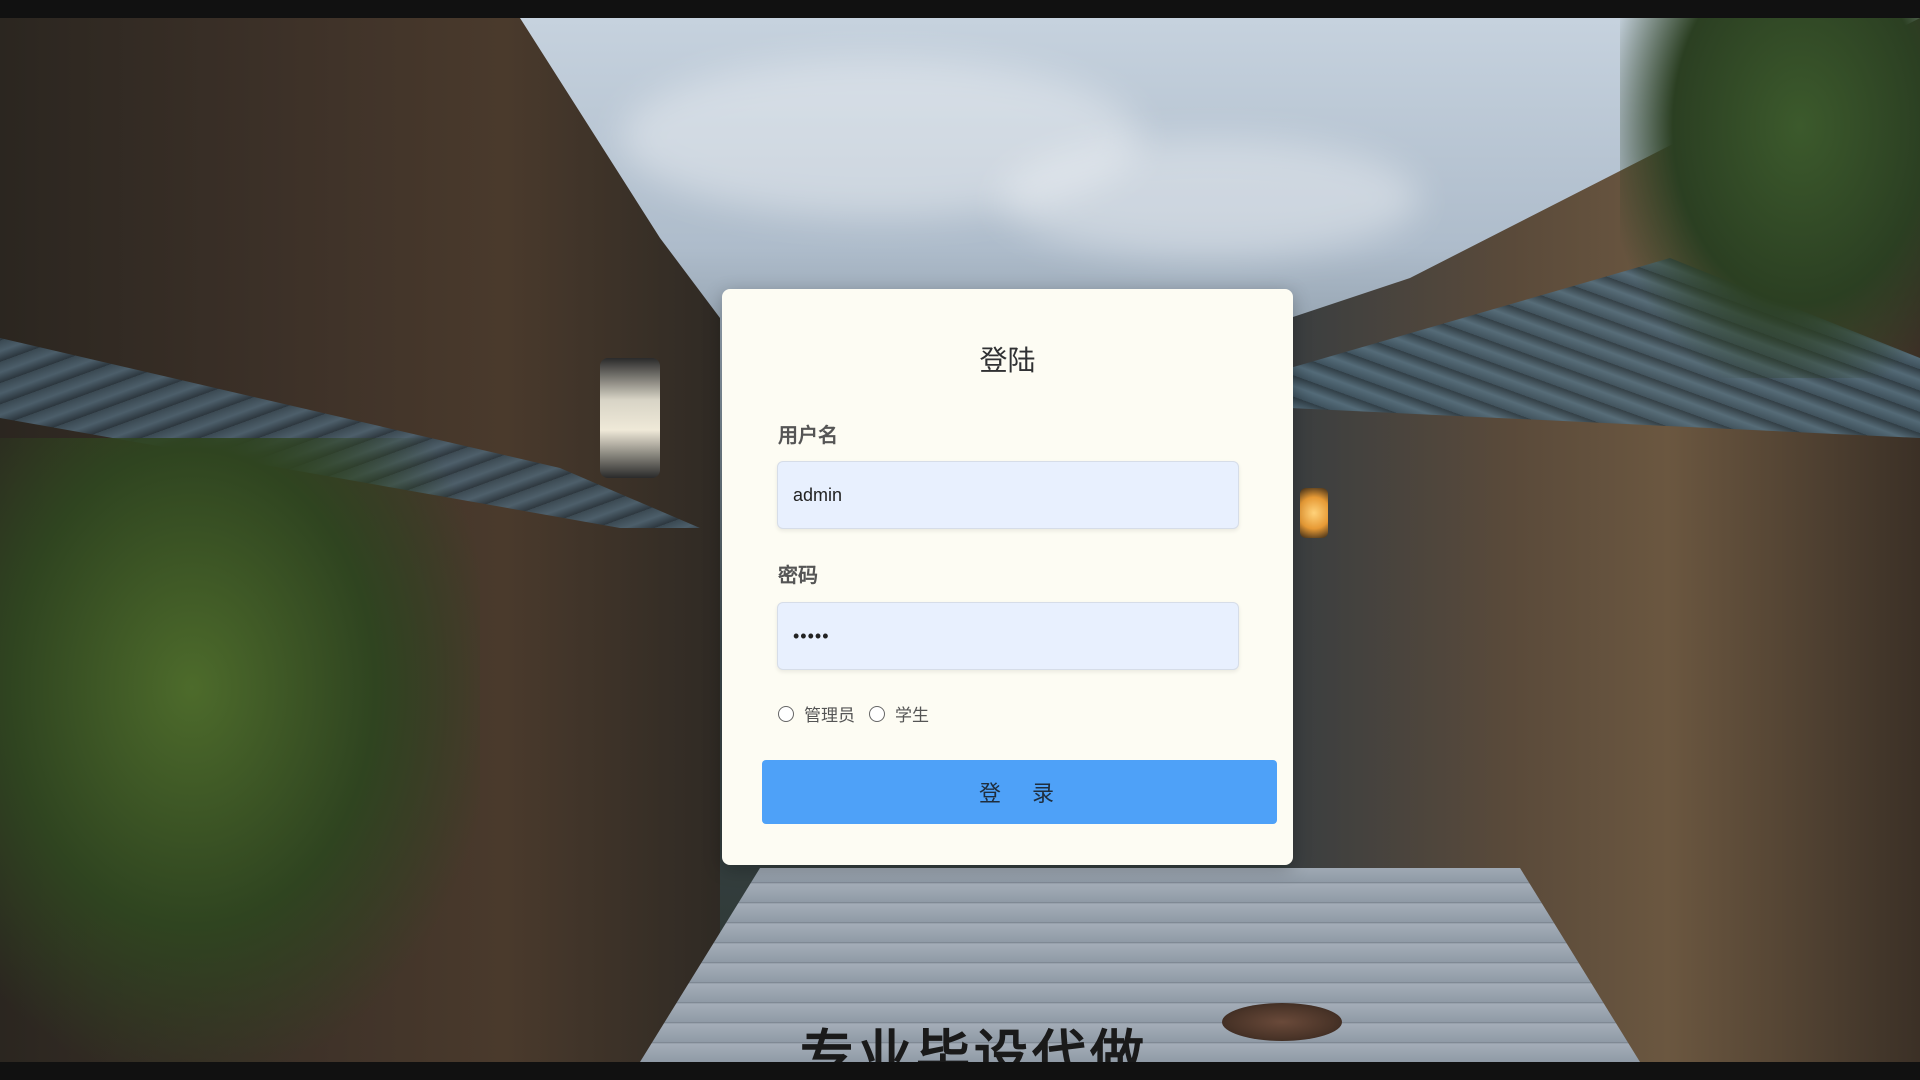  I want to click on password-input, so click(1008, 636).